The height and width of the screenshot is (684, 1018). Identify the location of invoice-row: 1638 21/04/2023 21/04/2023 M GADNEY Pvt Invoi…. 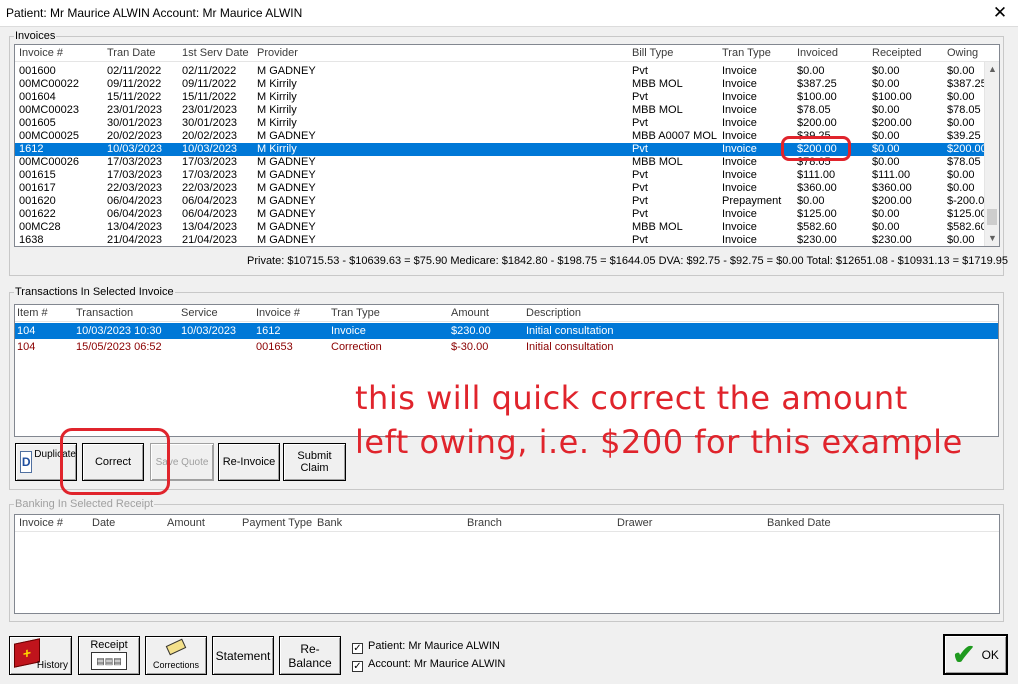
(499, 240).